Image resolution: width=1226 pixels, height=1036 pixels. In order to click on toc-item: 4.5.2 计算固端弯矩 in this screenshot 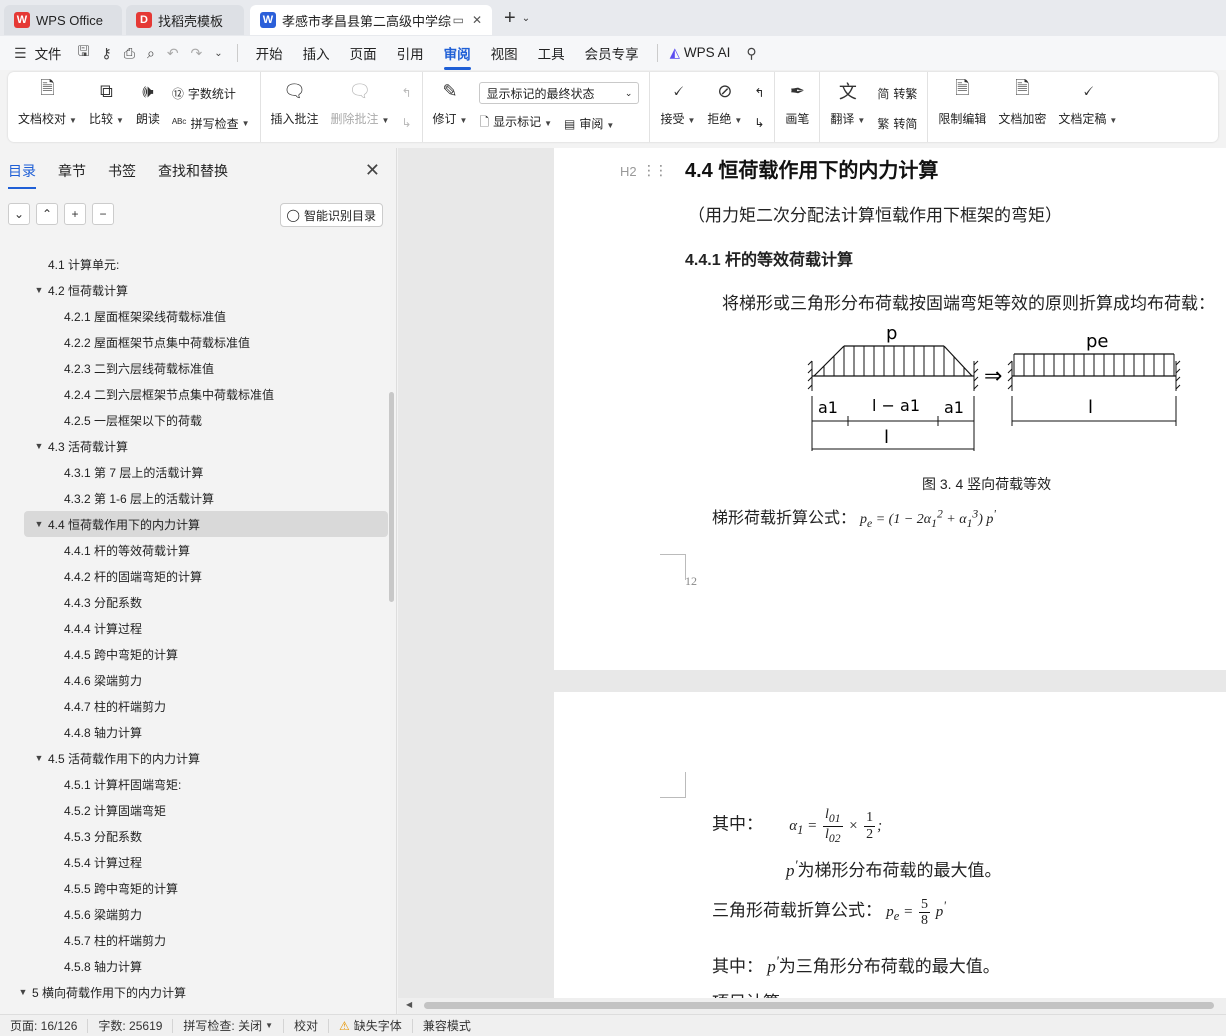, I will do `click(194, 810)`.